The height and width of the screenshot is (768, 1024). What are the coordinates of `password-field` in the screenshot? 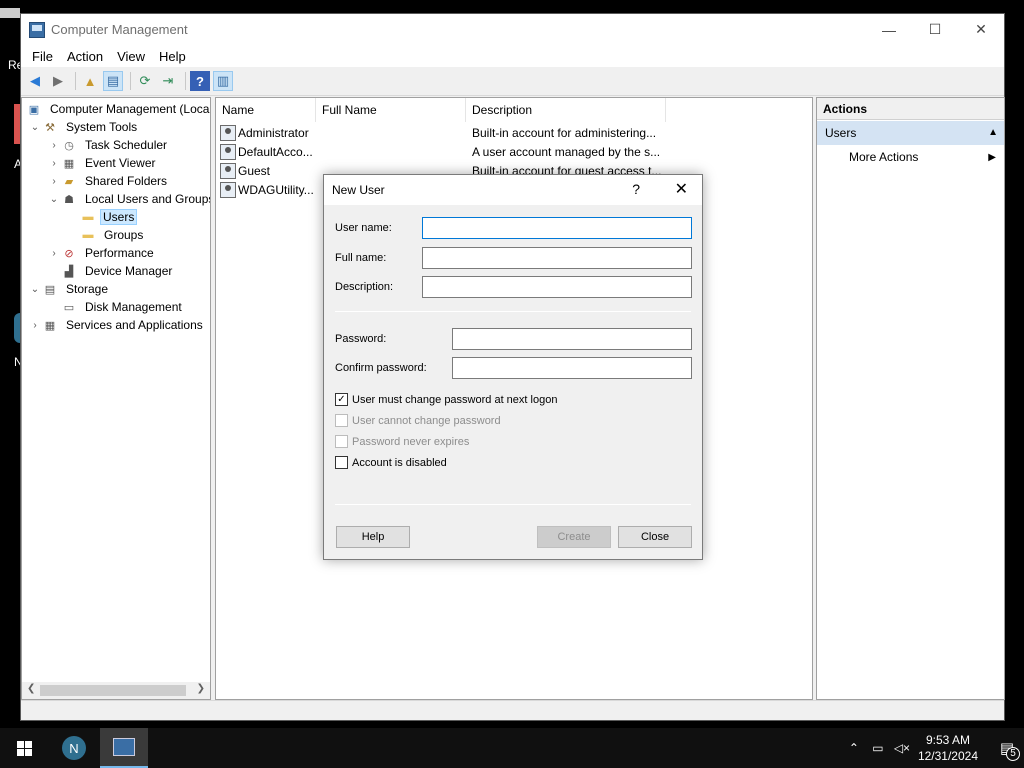 It's located at (572, 339).